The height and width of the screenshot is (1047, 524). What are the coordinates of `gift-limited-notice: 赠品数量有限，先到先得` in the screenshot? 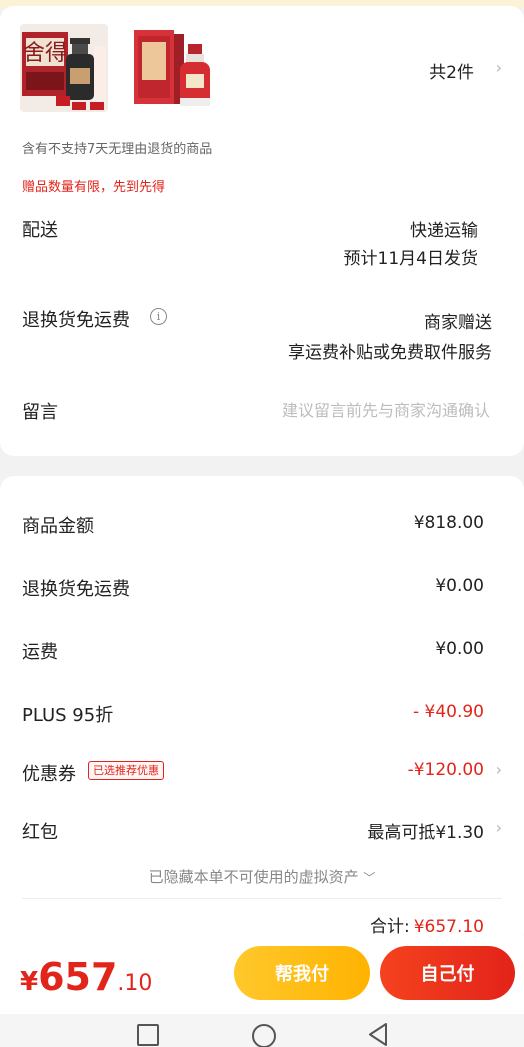 It's located at (94, 187).